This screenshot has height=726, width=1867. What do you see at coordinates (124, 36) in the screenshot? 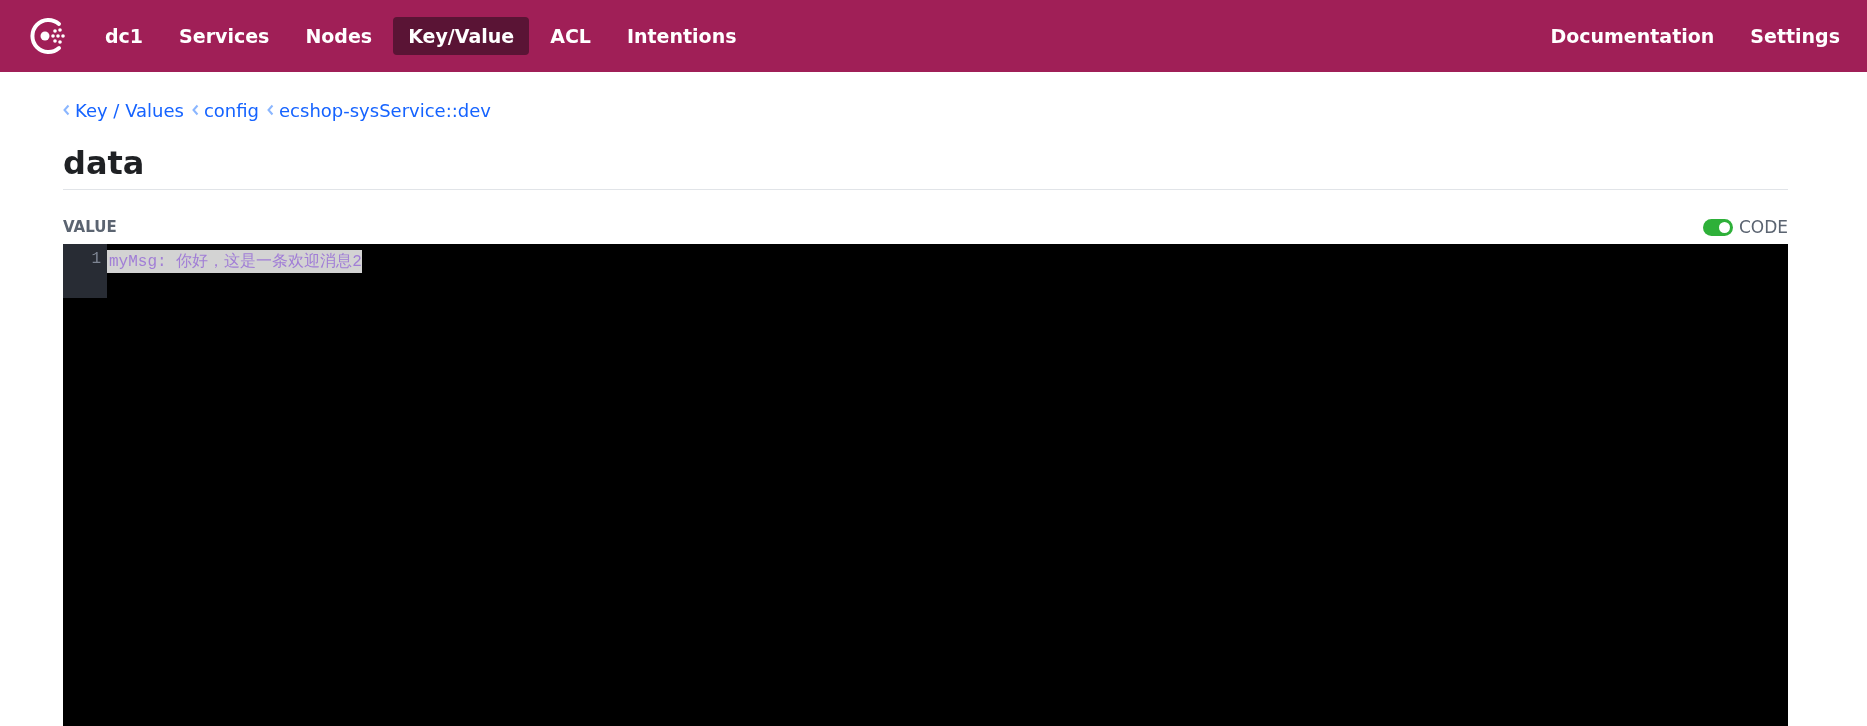
I see `nav-tab: dc1` at bounding box center [124, 36].